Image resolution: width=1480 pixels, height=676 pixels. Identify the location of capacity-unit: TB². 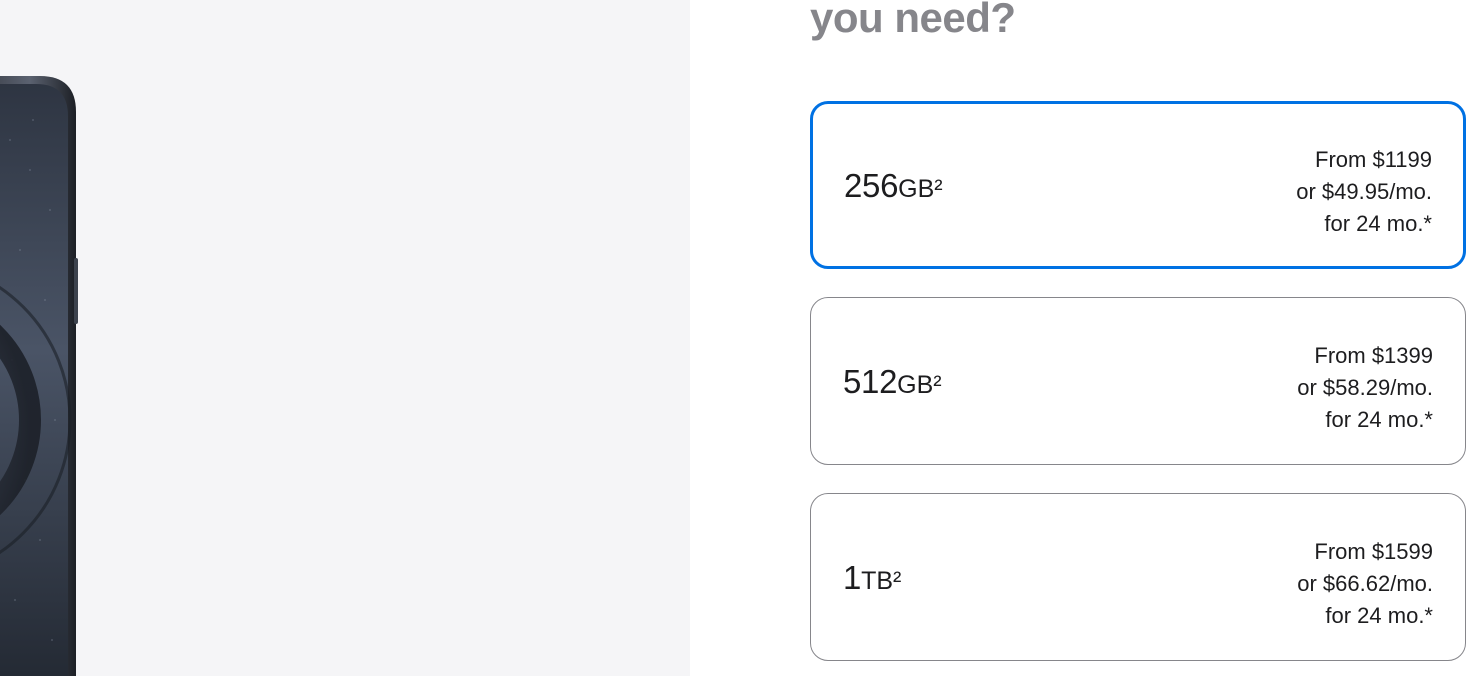
(881, 581).